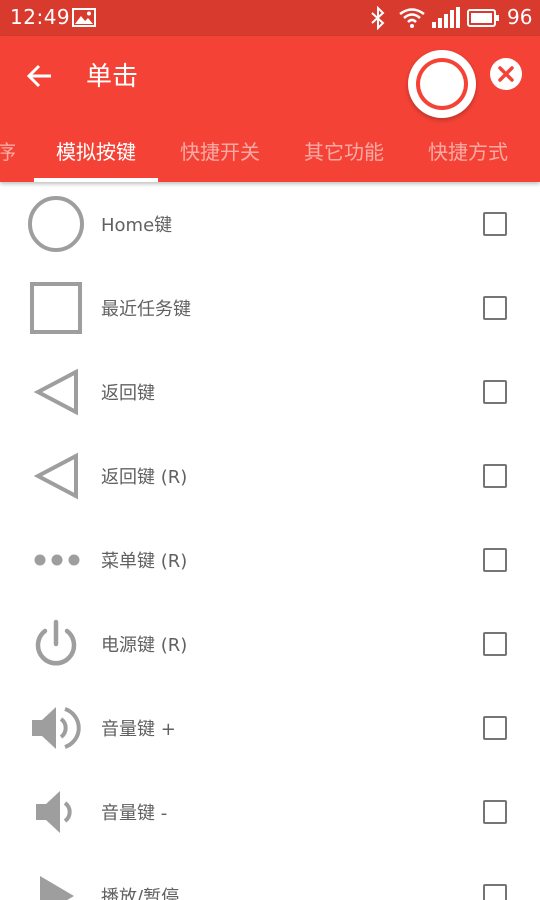 The height and width of the screenshot is (900, 540). Describe the element at coordinates (520, 17) in the screenshot. I see `battery-level: 96` at that location.